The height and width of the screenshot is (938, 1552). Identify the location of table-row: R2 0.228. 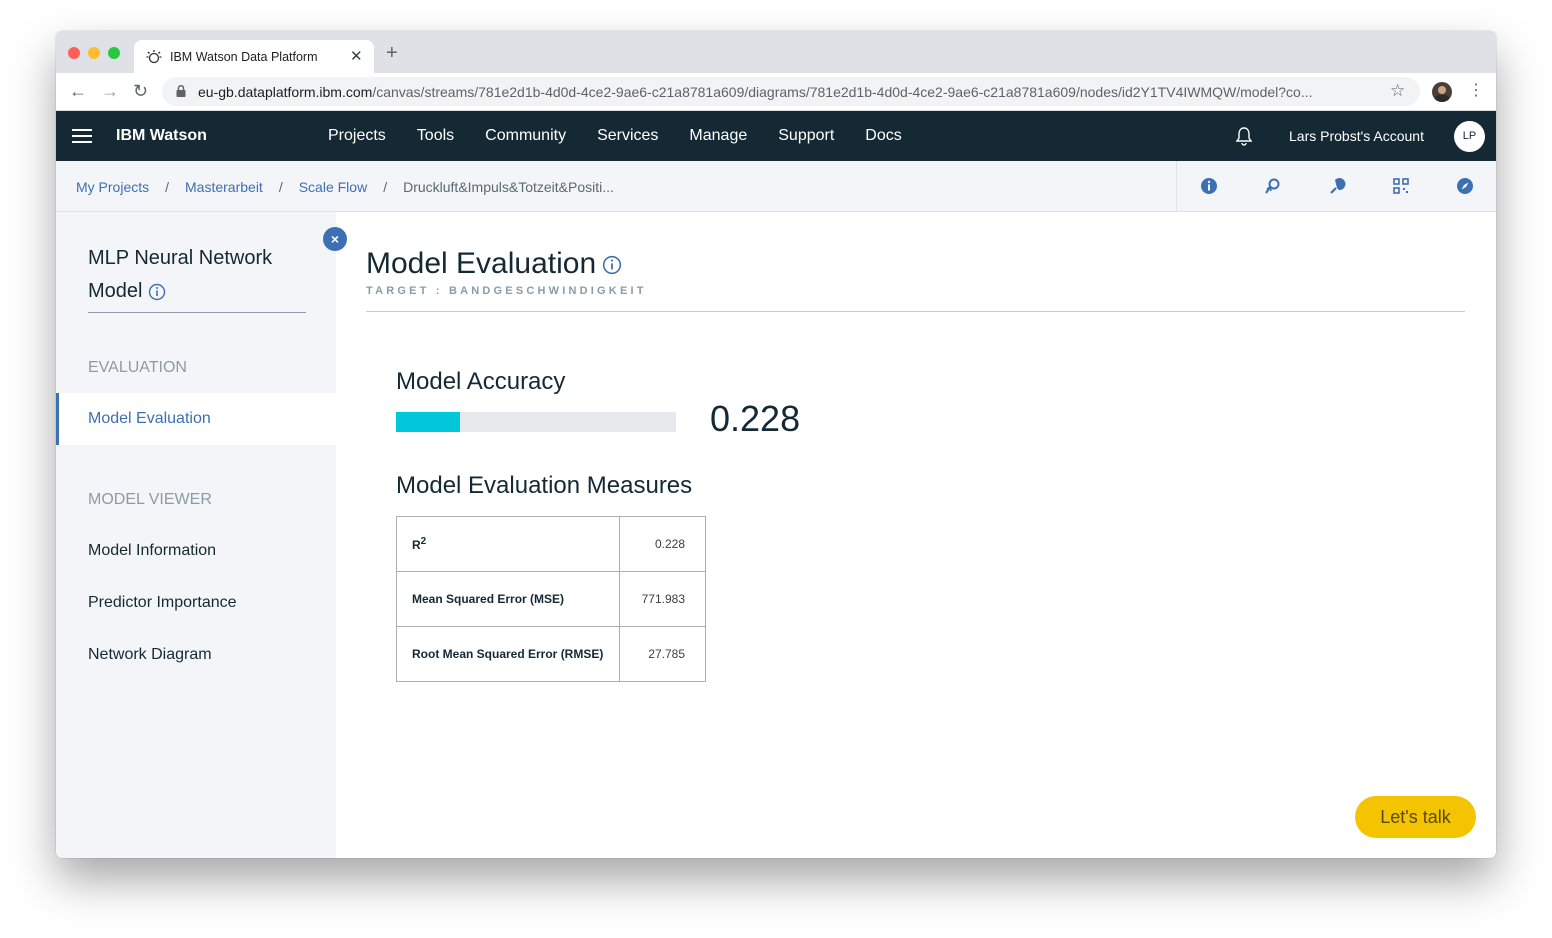
(551, 544).